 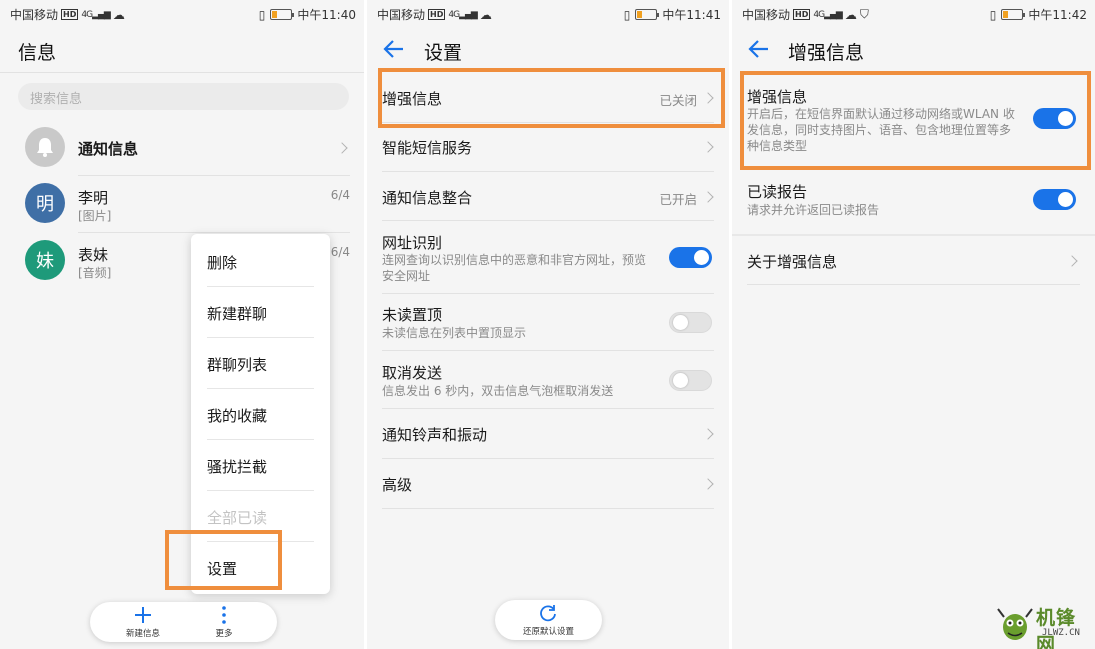 What do you see at coordinates (182, 148) in the screenshot?
I see `conversation-item-notice: 通知信息` at bounding box center [182, 148].